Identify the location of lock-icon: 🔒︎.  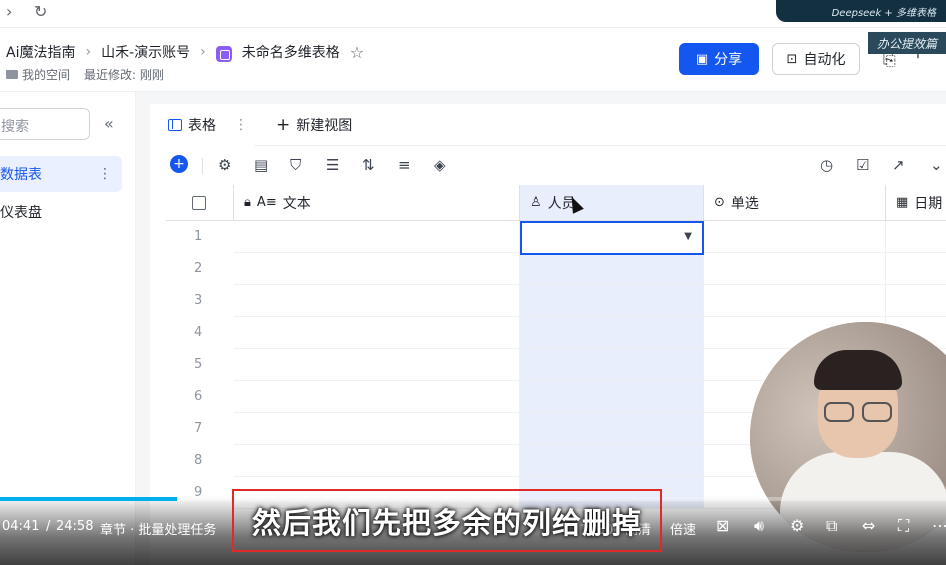
(247, 202).